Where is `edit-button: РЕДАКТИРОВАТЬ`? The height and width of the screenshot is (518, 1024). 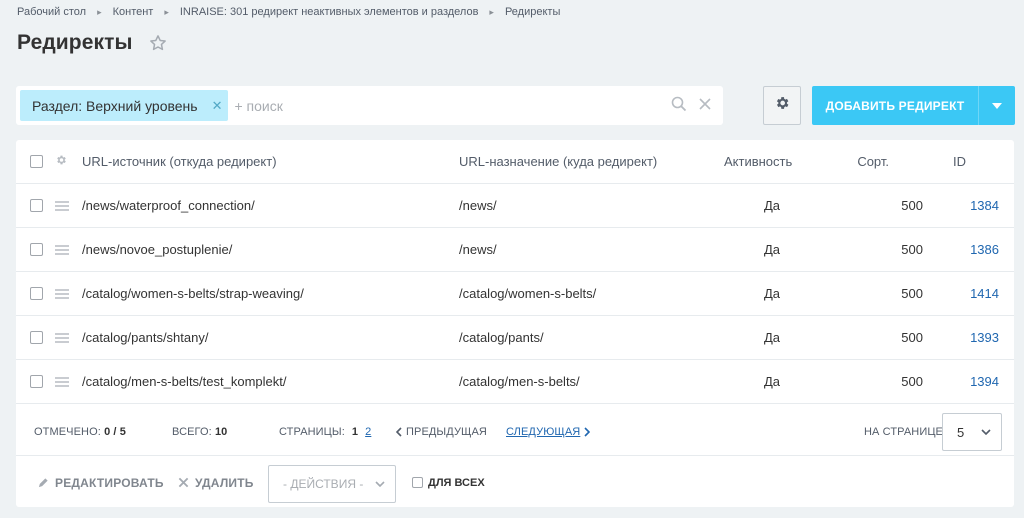
edit-button: РЕДАКТИРОВАТЬ is located at coordinates (101, 483).